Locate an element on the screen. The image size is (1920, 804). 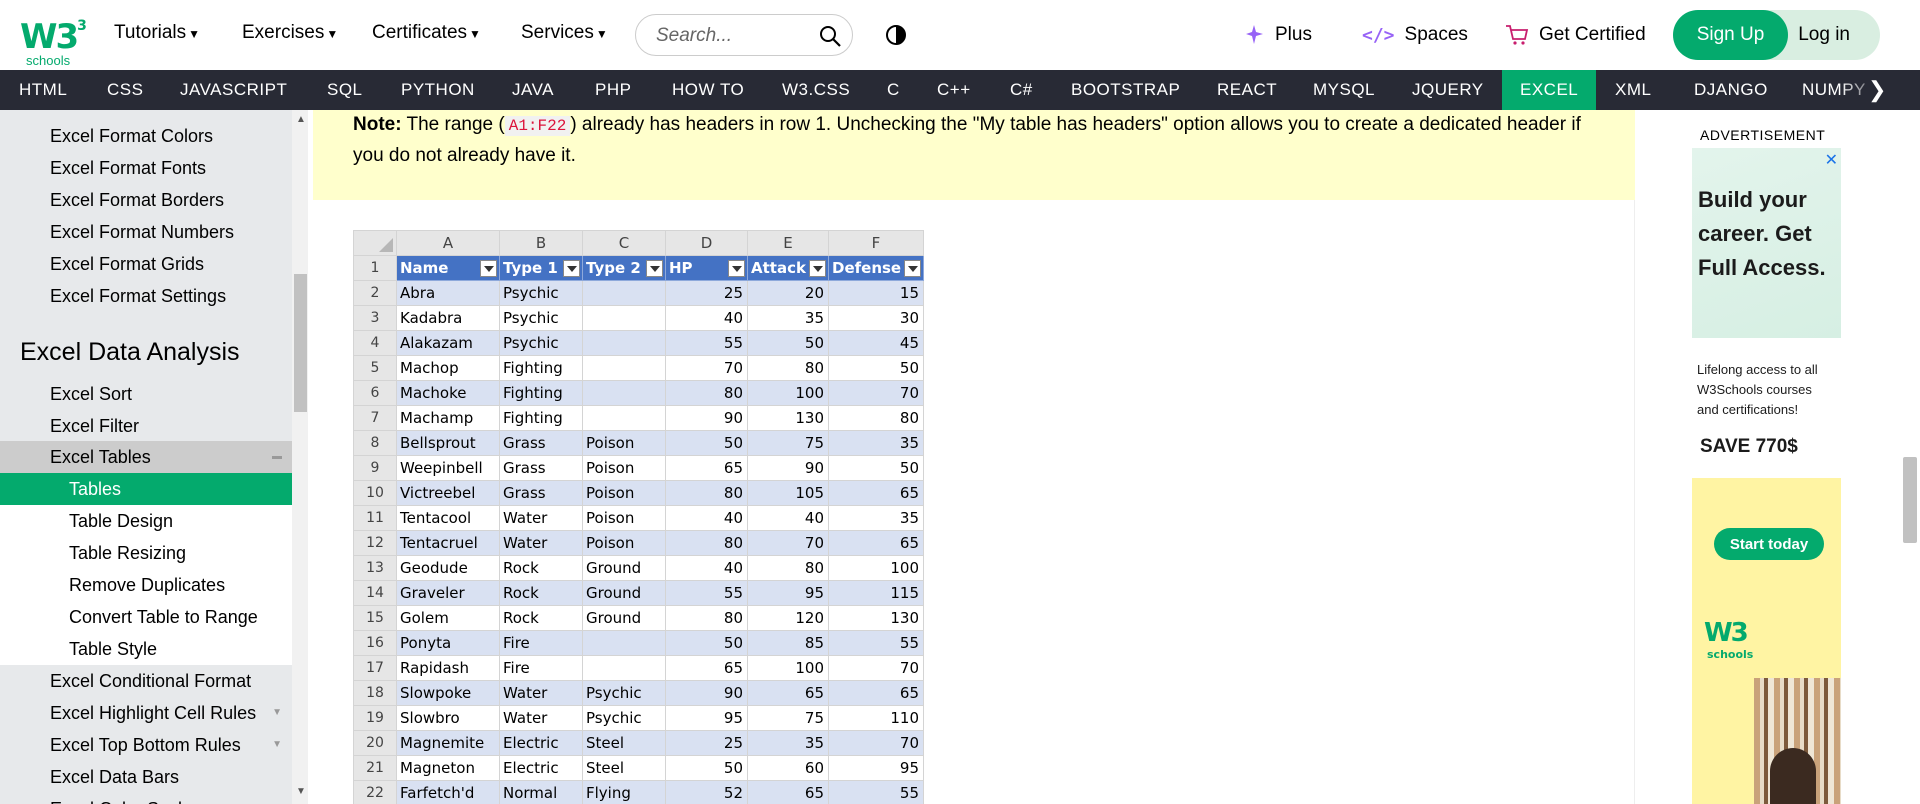
sidebar-item-format-numbers: Excel Format Numbers is located at coordinates (146, 232).